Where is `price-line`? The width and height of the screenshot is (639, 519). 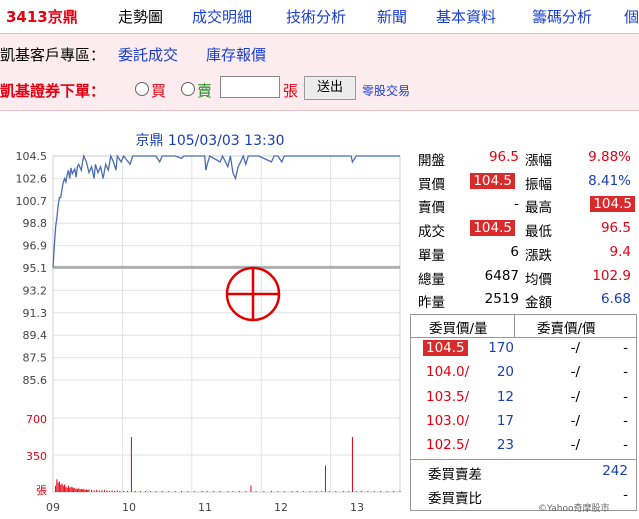
price-line is located at coordinates (226, 210).